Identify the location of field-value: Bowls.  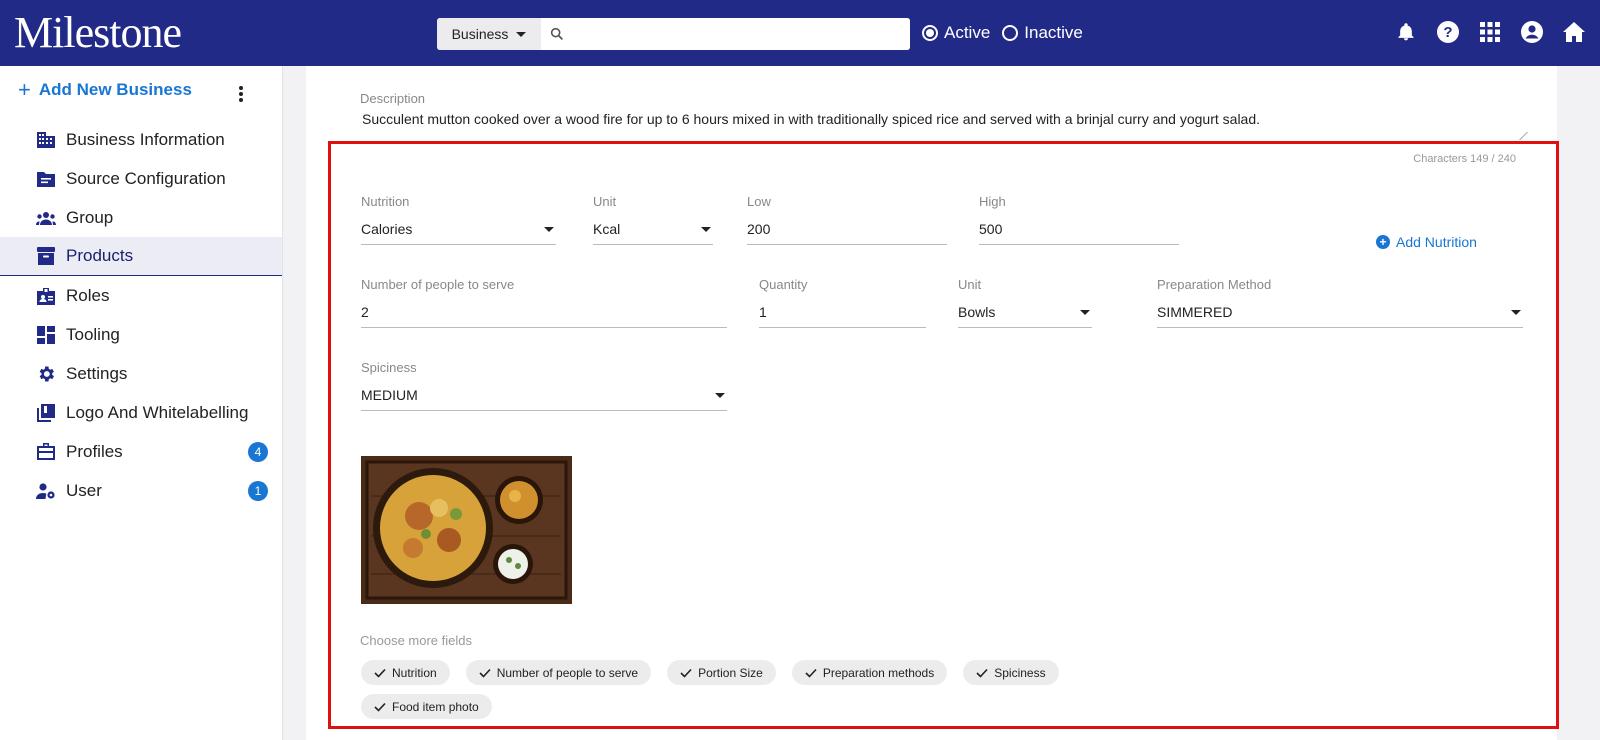
(1025, 316).